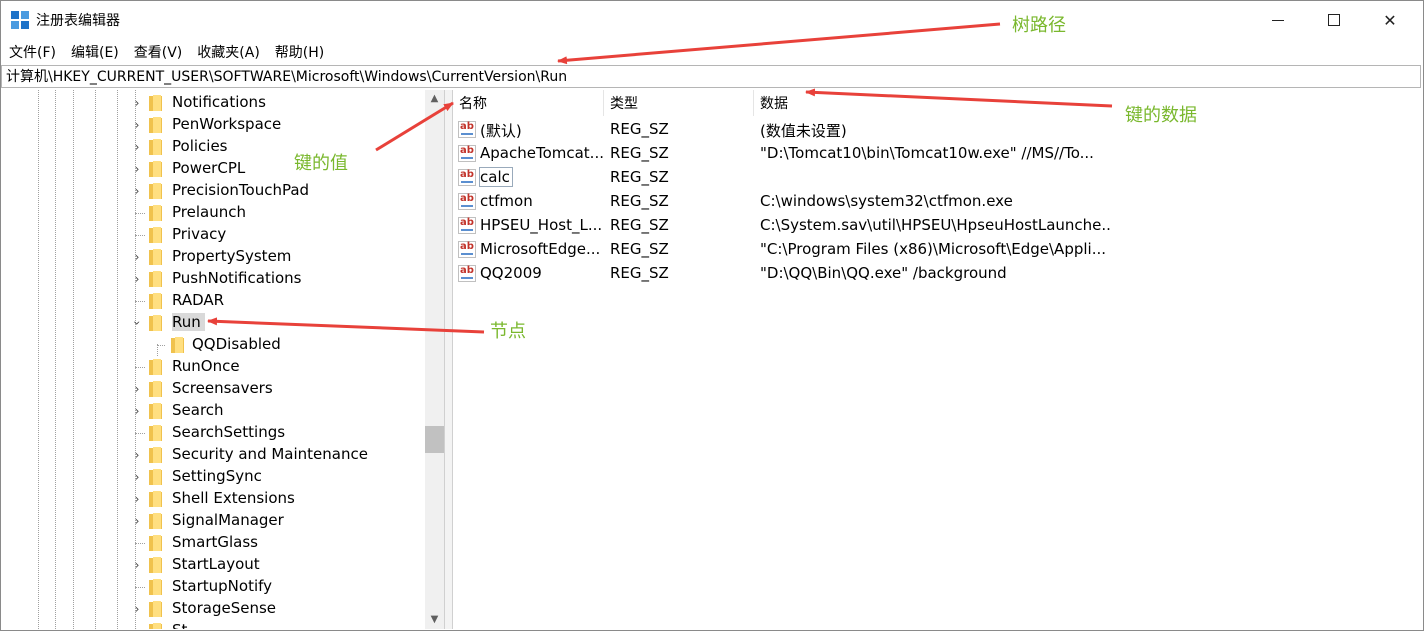 The image size is (1424, 631). What do you see at coordinates (434, 99) in the screenshot?
I see `scroll-up-arrow-icon: ▲` at bounding box center [434, 99].